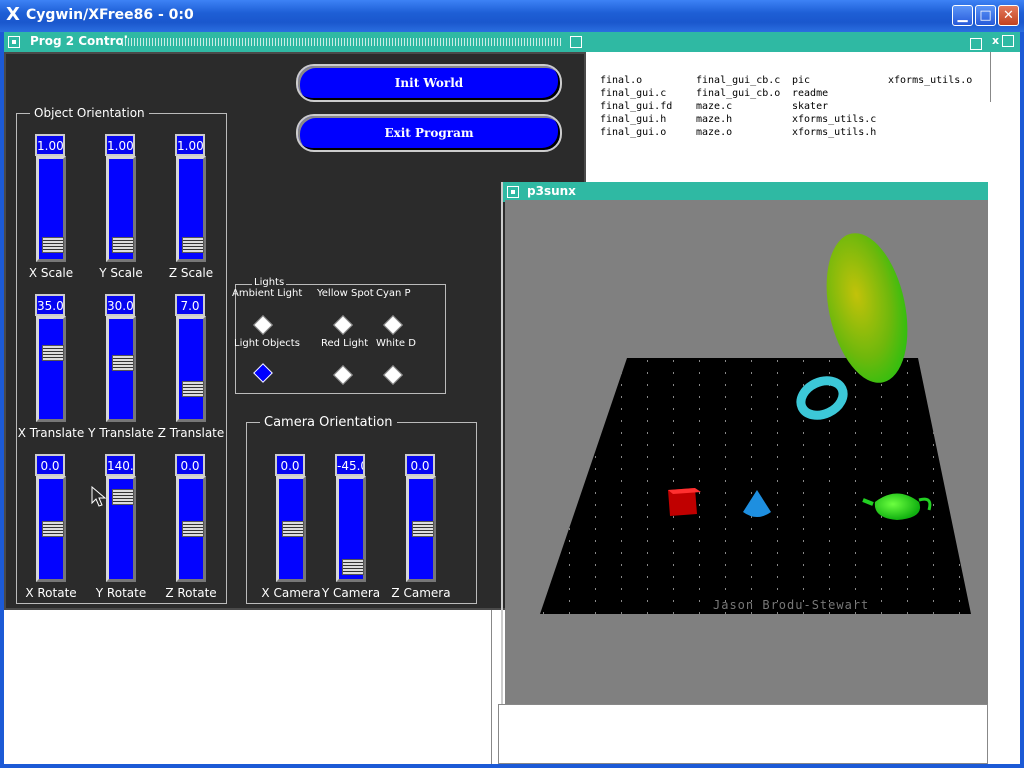 The height and width of the screenshot is (768, 1024). What do you see at coordinates (551, 191) in the screenshot?
I see `gl-window-title: p3sunx` at bounding box center [551, 191].